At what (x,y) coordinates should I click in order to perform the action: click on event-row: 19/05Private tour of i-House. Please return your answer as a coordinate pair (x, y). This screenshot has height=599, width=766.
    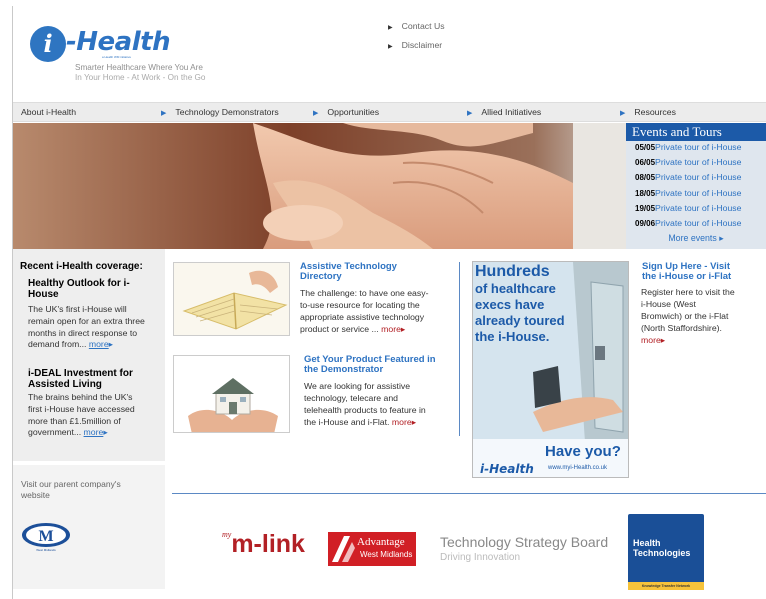
    Looking at the image, I should click on (696, 210).